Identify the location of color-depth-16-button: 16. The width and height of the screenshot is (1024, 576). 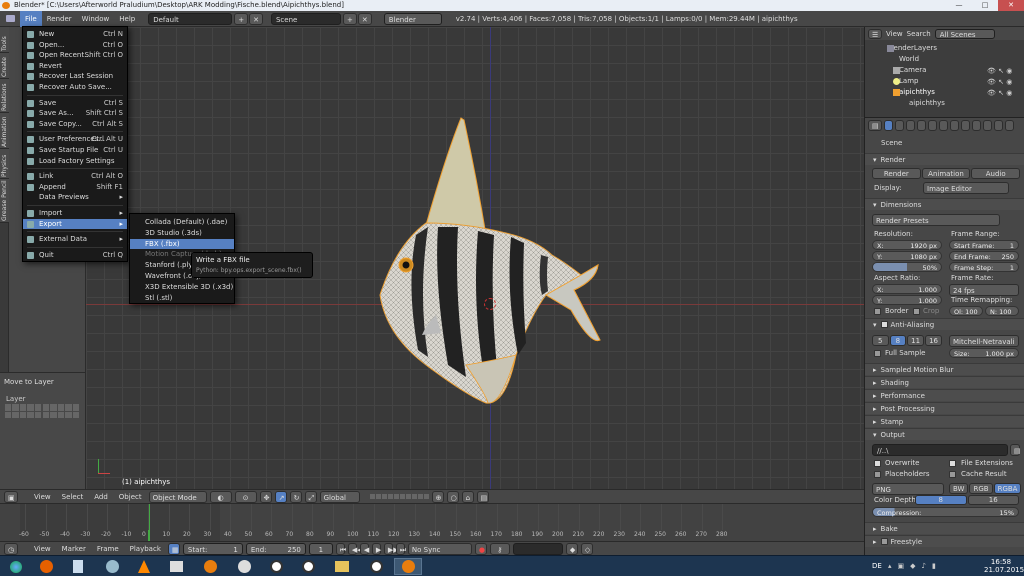
(993, 500).